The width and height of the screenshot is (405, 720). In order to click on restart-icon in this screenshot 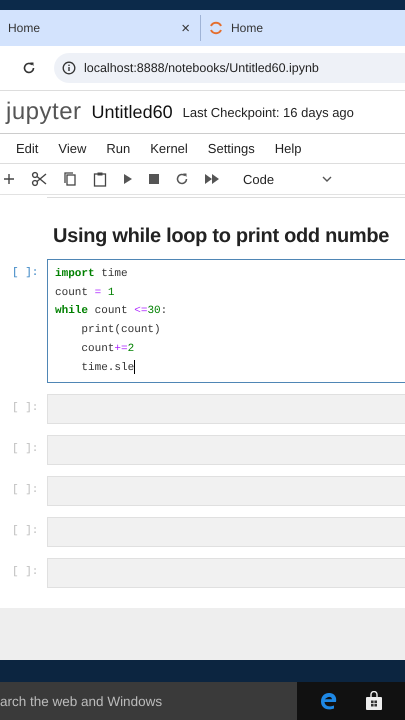, I will do `click(182, 179)`.